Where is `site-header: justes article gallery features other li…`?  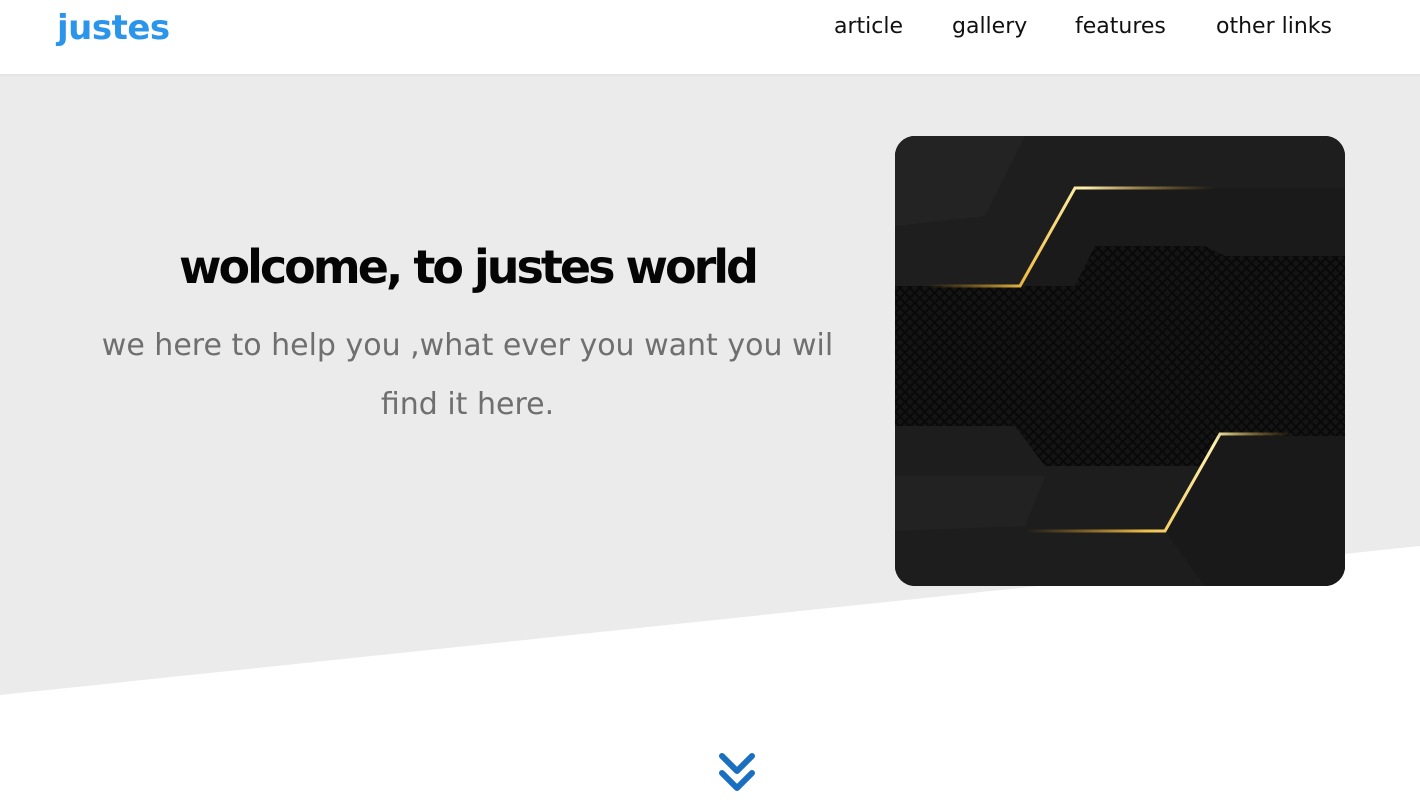 site-header: justes article gallery features other li… is located at coordinates (710, 37).